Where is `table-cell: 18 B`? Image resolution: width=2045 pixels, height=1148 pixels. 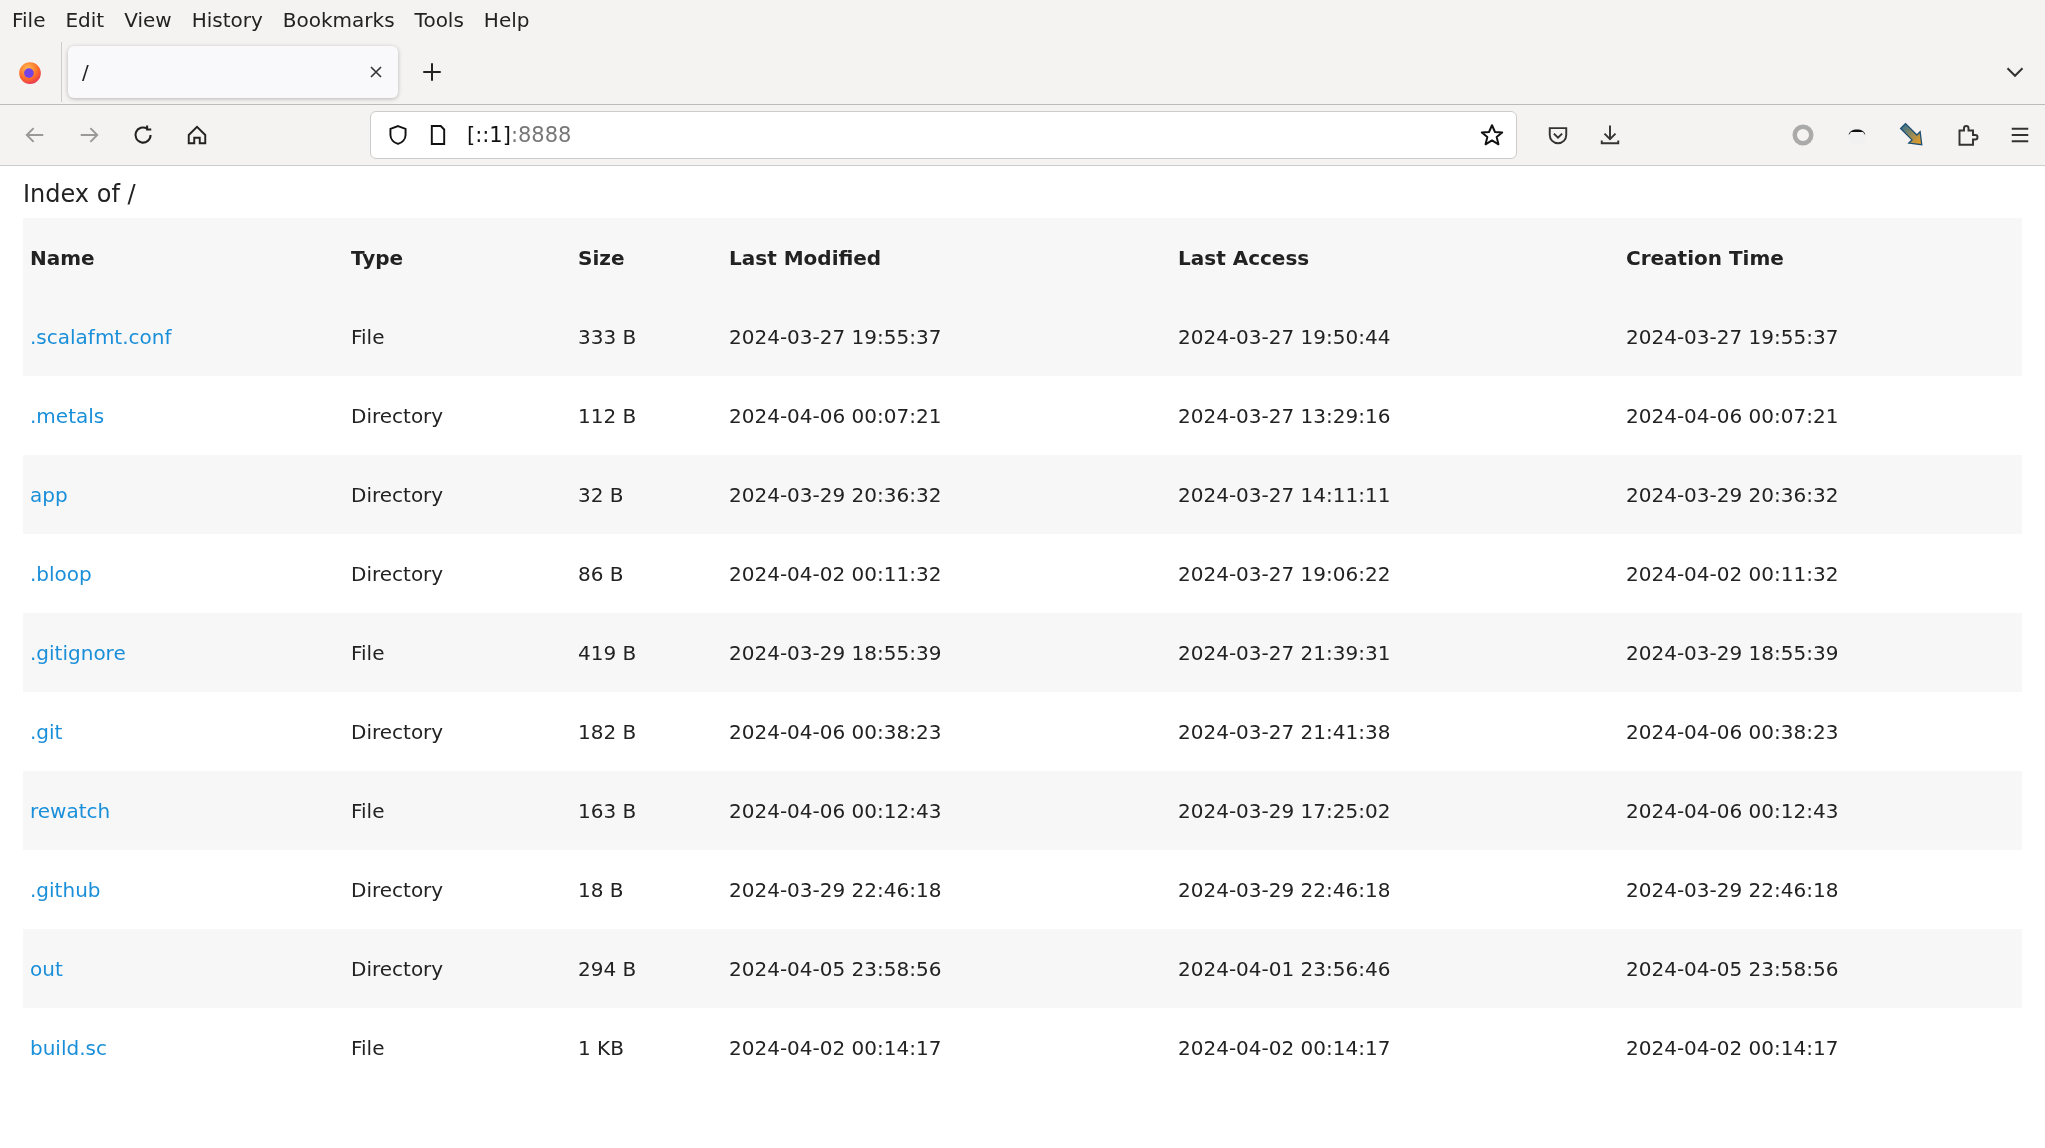 table-cell: 18 B is located at coordinates (601, 889).